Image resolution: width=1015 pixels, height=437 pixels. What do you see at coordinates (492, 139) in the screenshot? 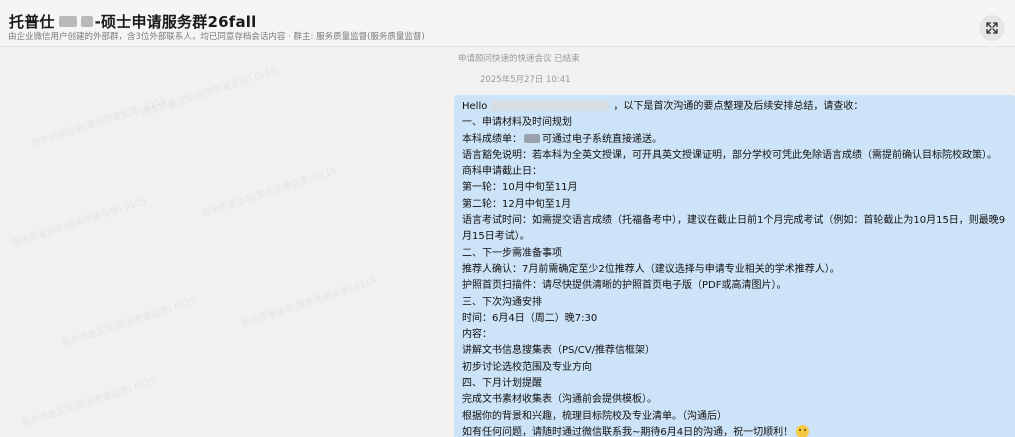
I see `transcript-prefix: 本科成绩单：` at bounding box center [492, 139].